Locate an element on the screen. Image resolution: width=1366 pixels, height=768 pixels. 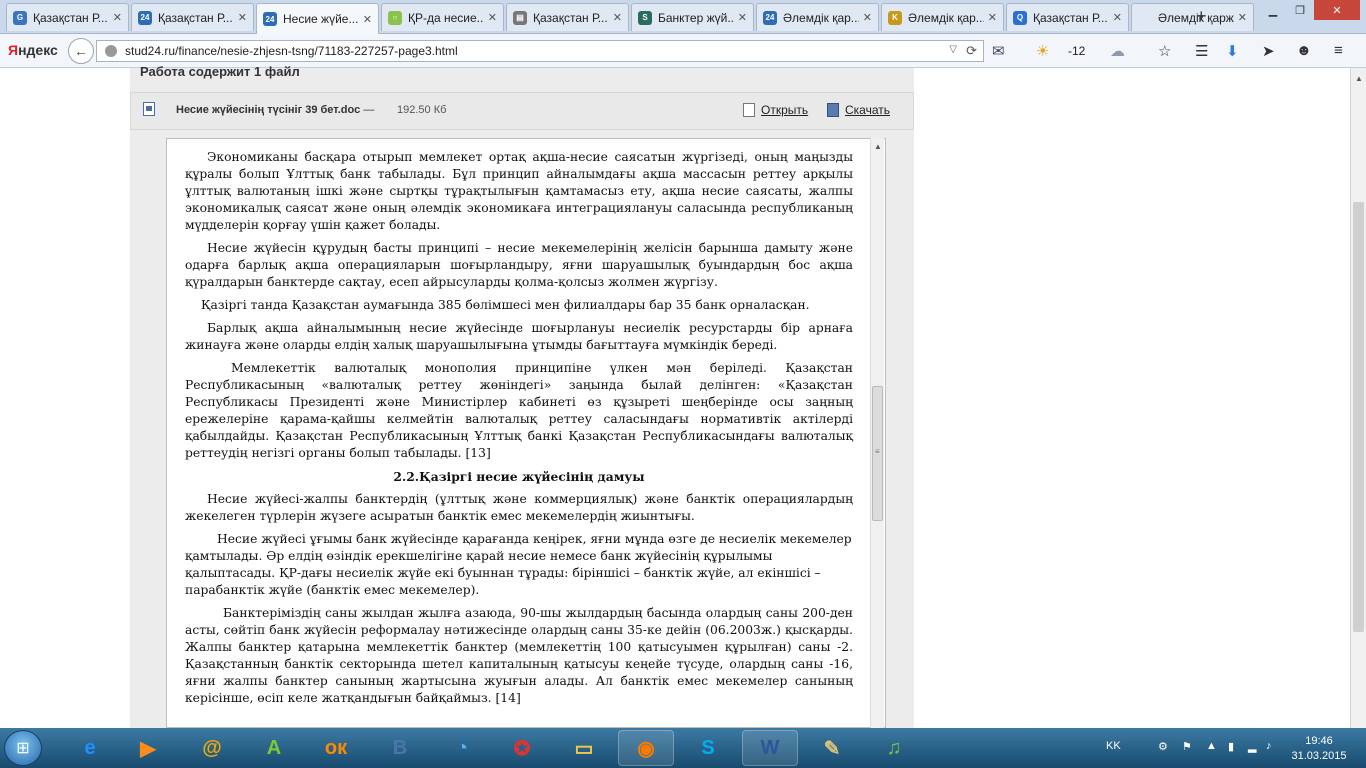
browser-tab: Q Қазақстан Р... ✕ is located at coordinates (1067, 17).